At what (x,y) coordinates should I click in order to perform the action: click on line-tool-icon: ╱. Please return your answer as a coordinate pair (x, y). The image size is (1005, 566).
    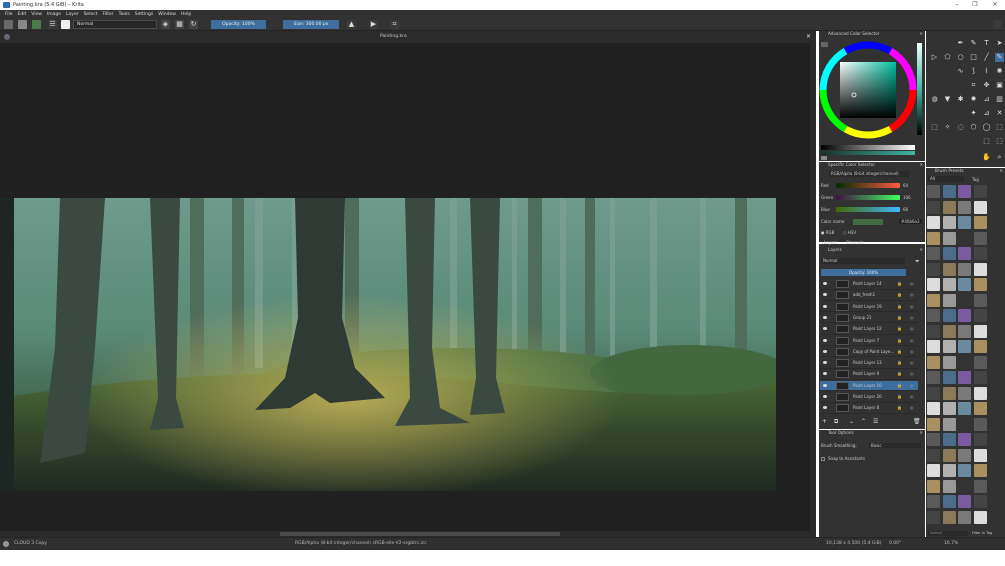
    Looking at the image, I should click on (986, 57).